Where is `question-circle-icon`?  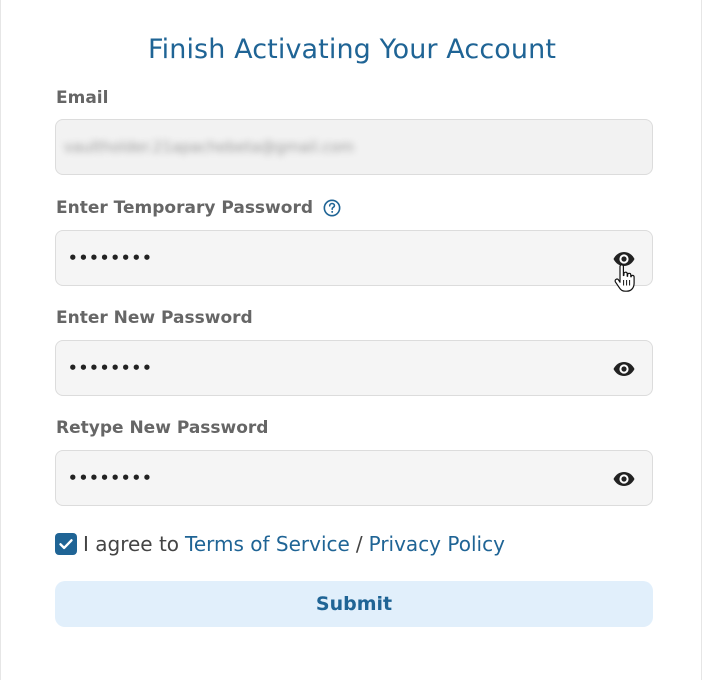
question-circle-icon is located at coordinates (332, 208).